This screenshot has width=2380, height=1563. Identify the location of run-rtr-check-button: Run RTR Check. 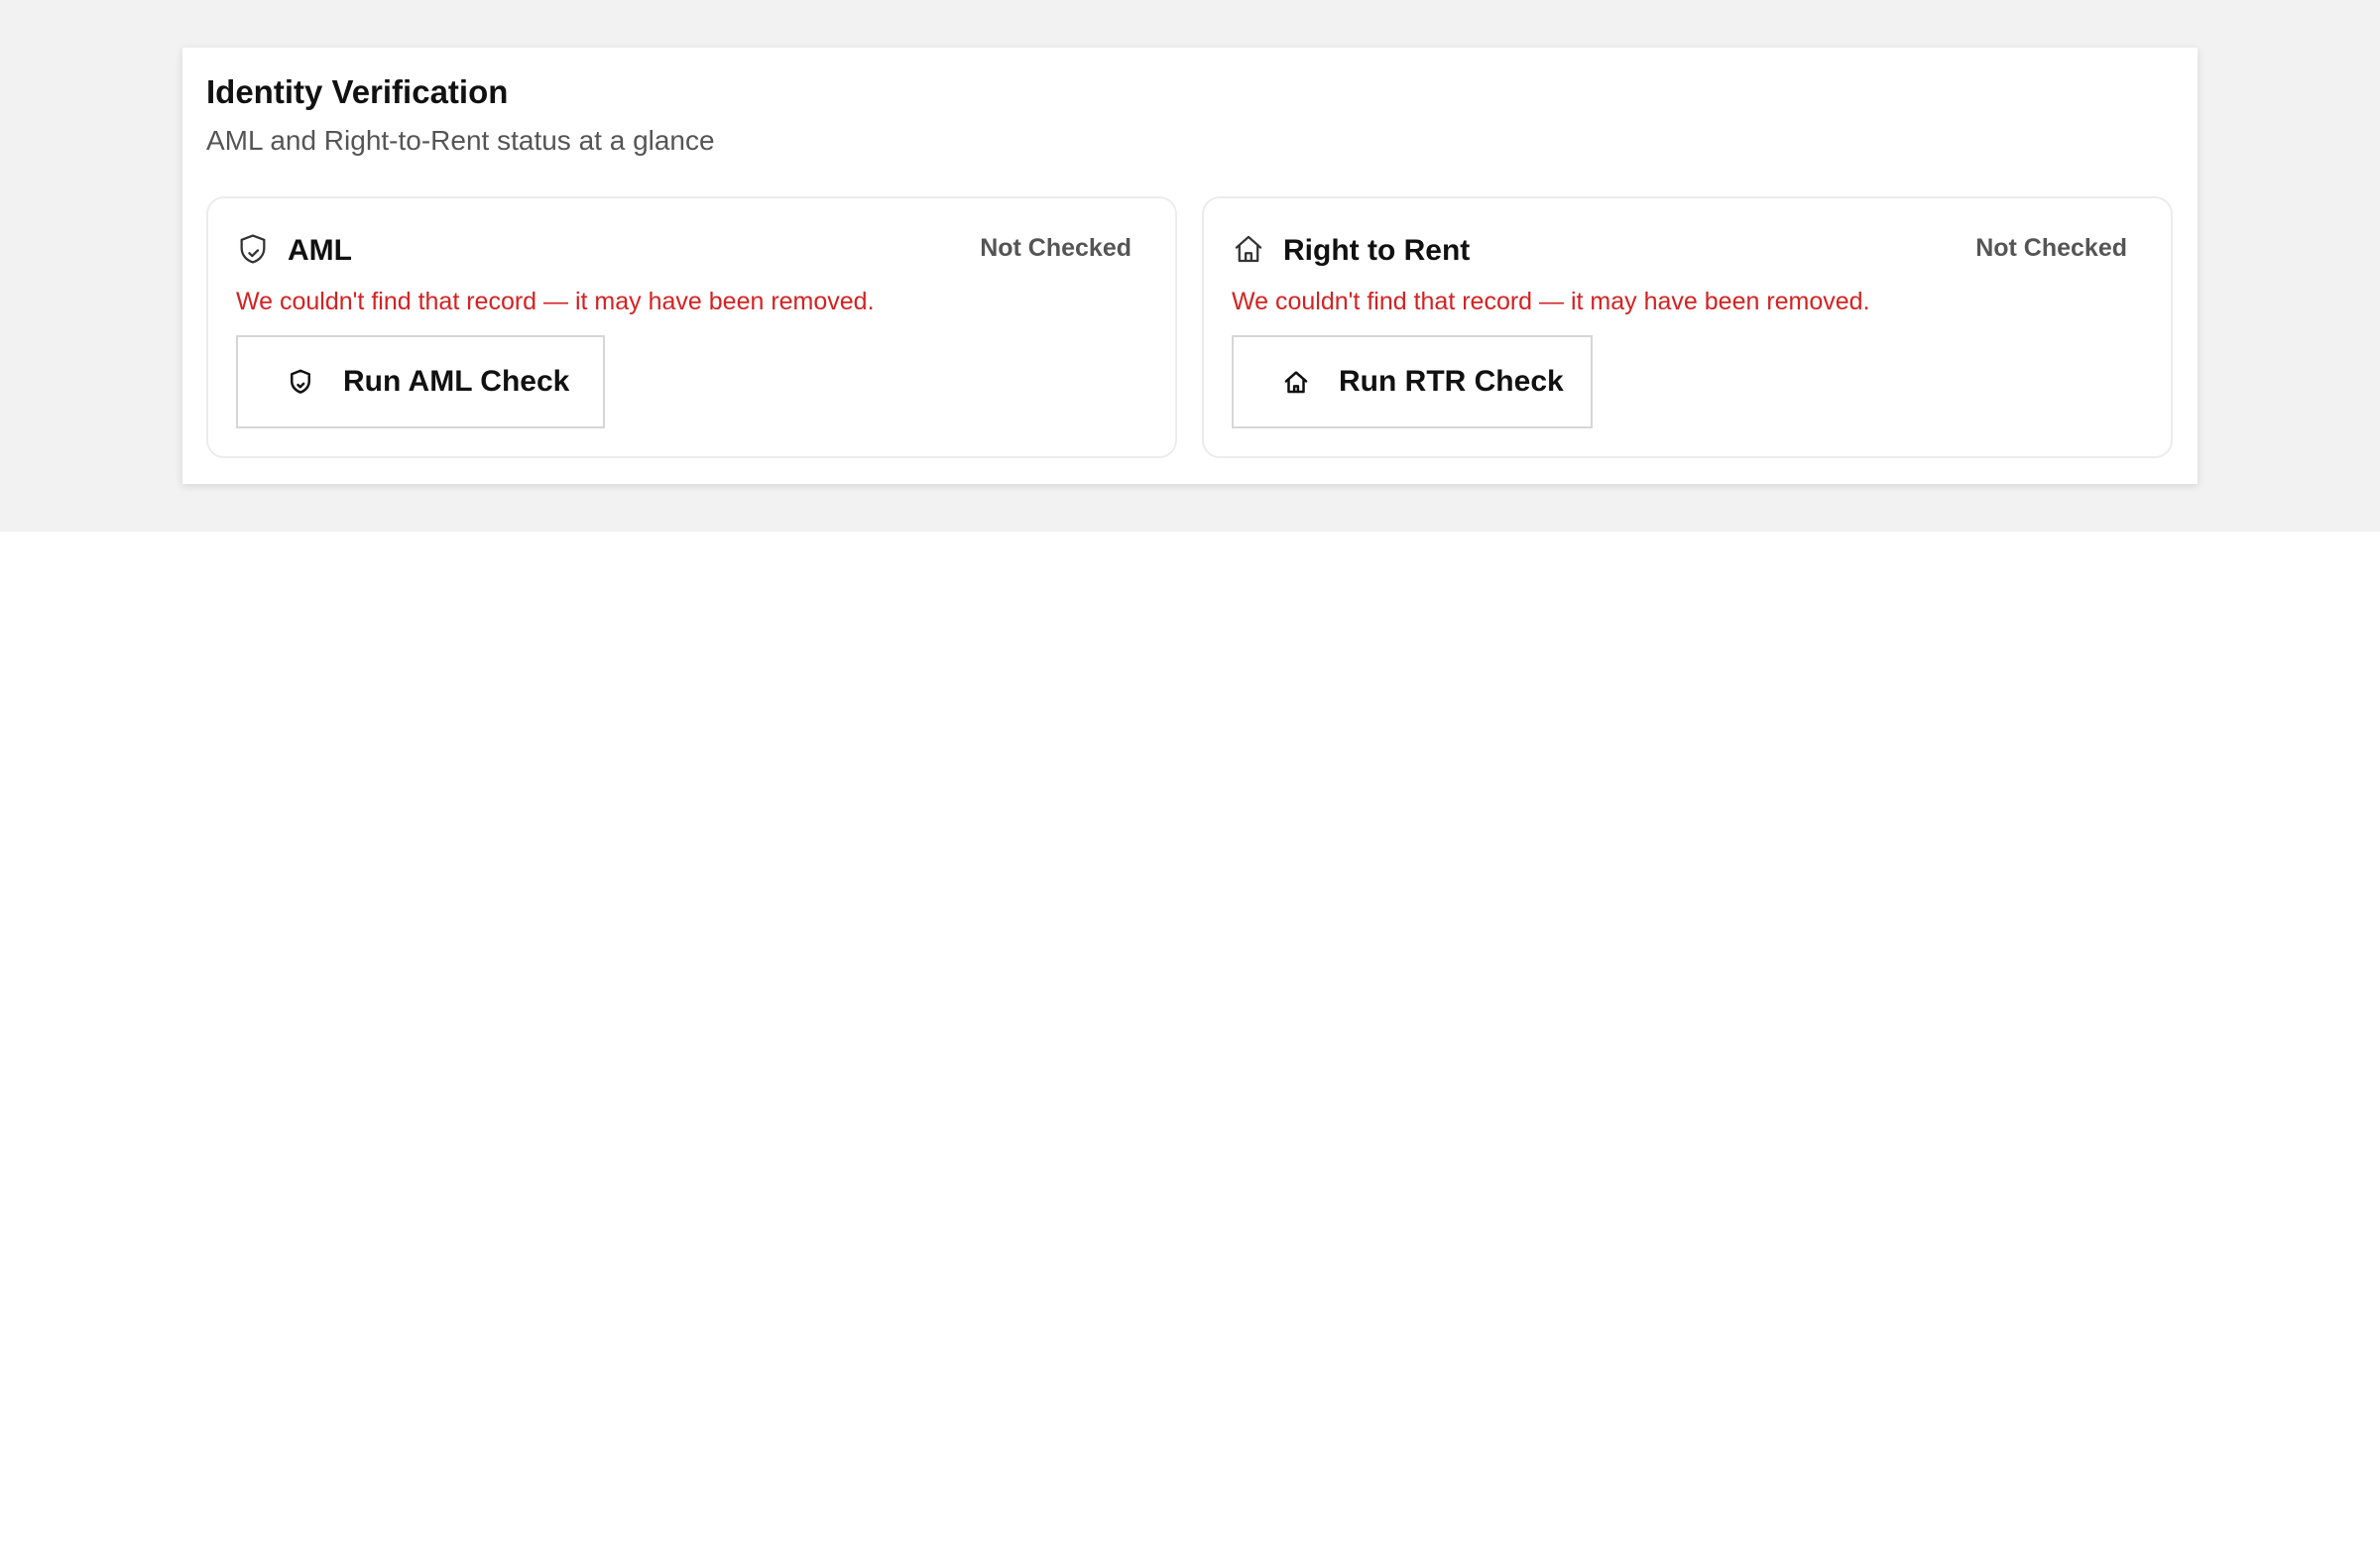
(1412, 381).